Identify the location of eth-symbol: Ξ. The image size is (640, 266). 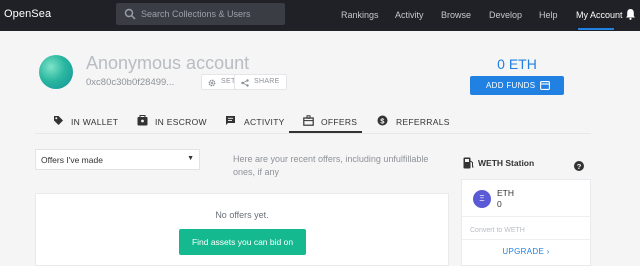
(482, 198).